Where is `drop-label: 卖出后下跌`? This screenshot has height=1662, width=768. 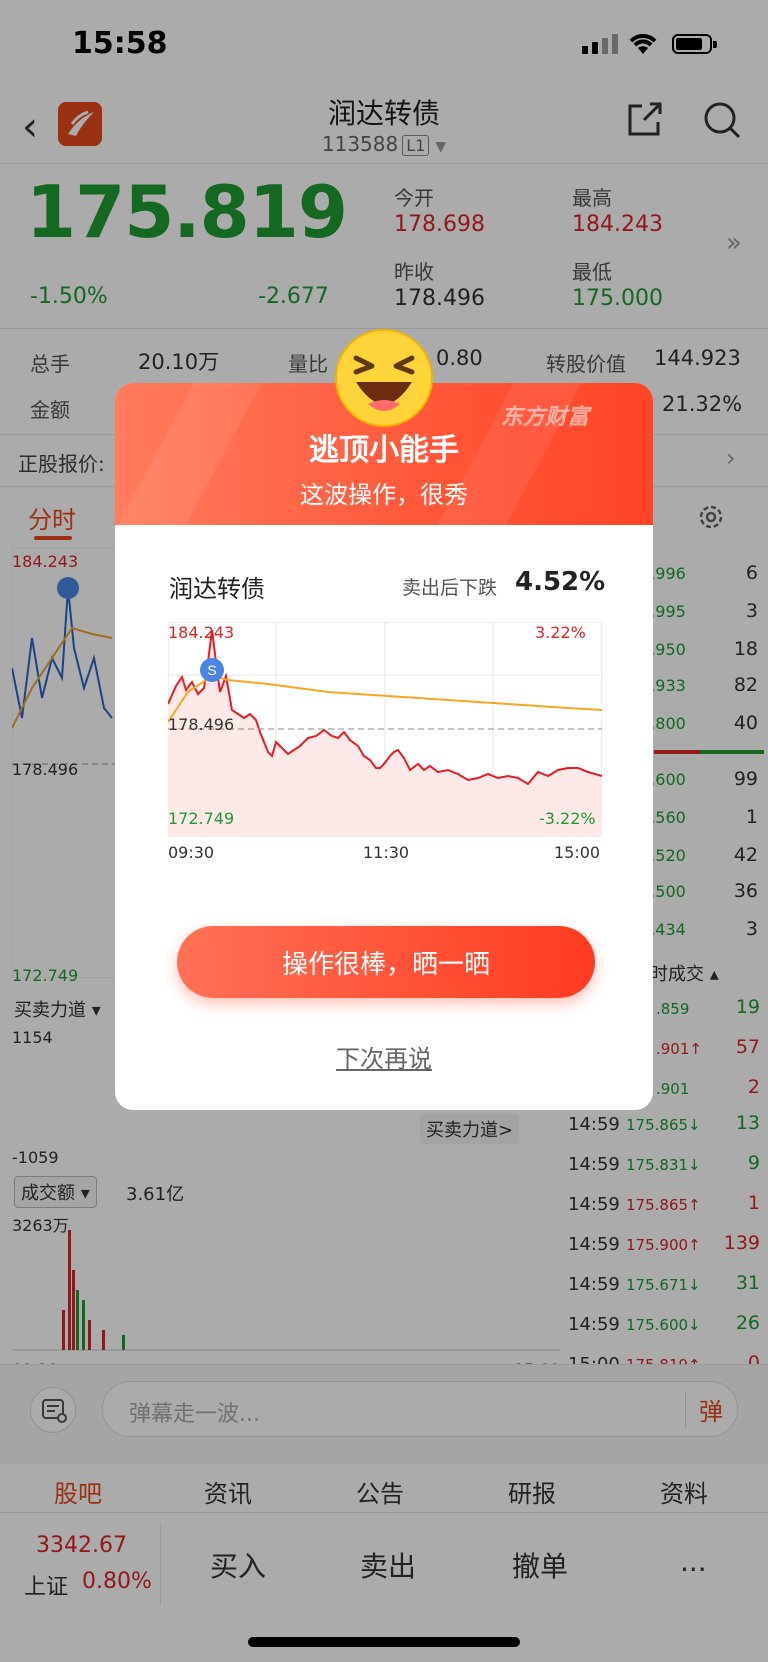 drop-label: 卖出后下跌 is located at coordinates (450, 588).